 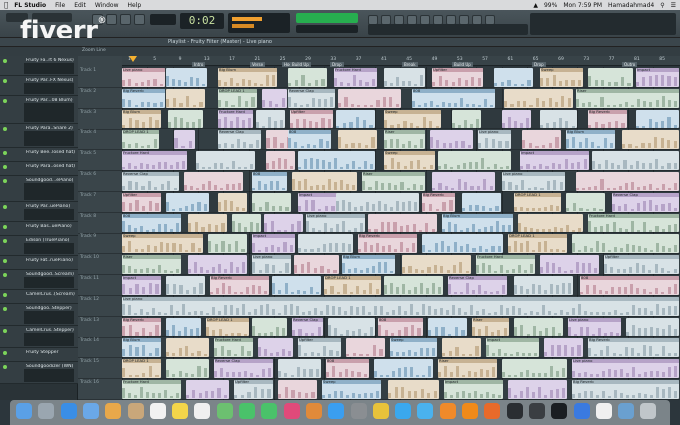 What do you see at coordinates (24, 411) in the screenshot?
I see `finder-icon` at bounding box center [24, 411].